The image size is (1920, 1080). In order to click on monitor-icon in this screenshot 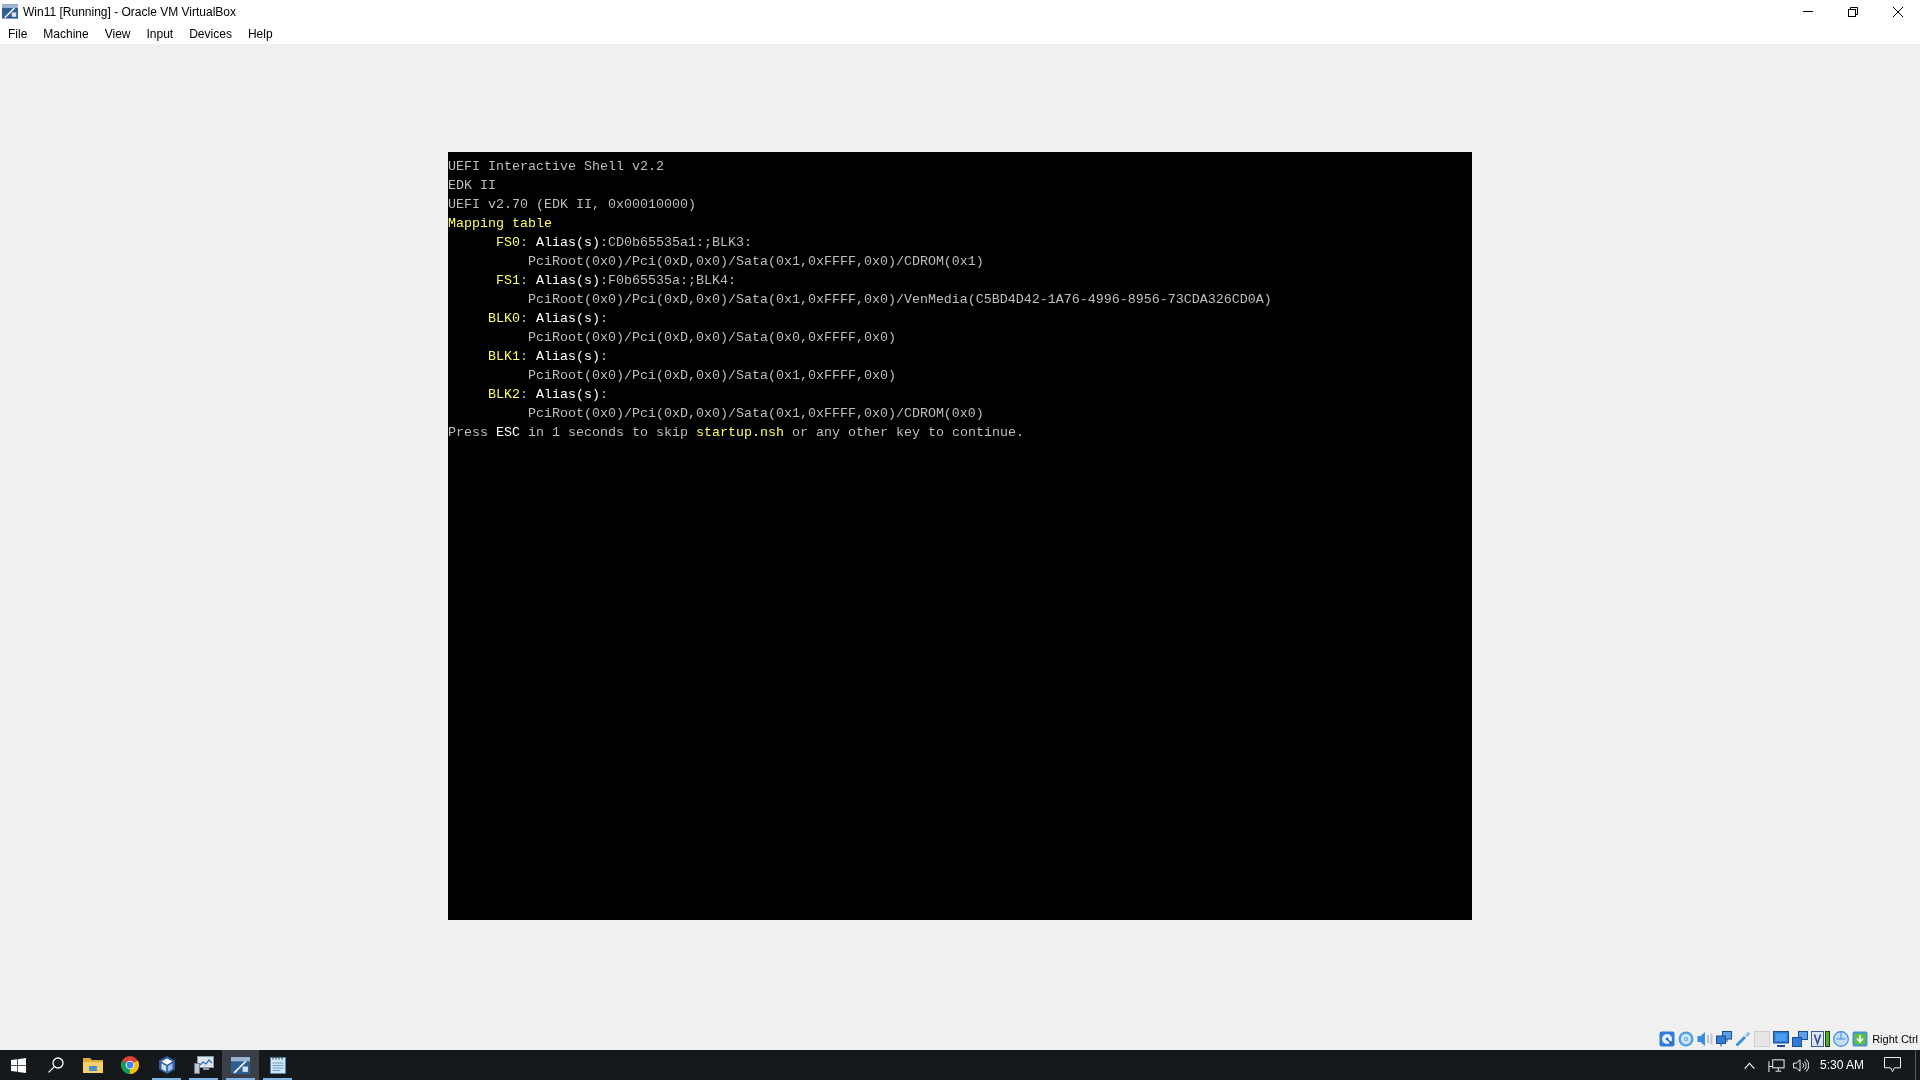, I will do `click(1781, 1039)`.